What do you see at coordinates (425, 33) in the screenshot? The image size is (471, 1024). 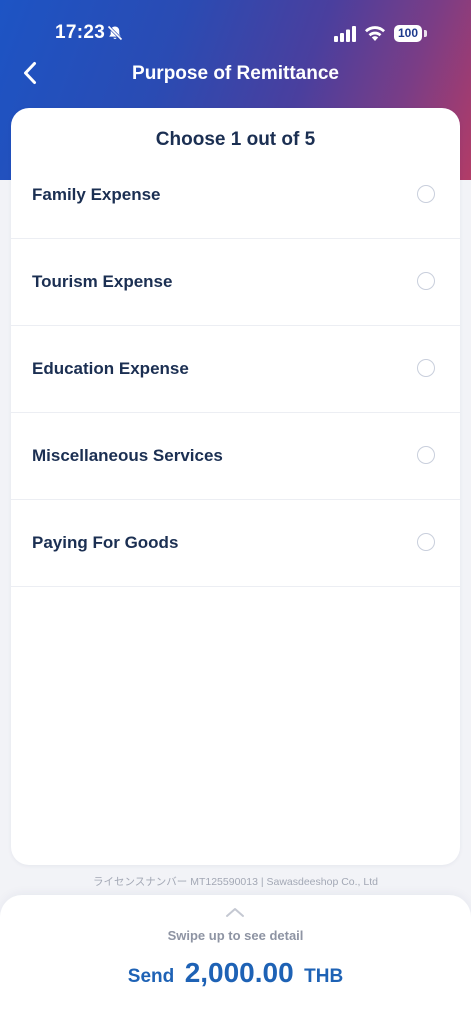 I see `battery-tip` at bounding box center [425, 33].